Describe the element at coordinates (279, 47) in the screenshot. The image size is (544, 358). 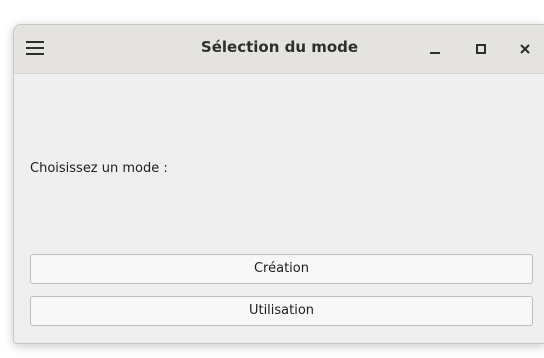
I see `window-title: Sélection du mode` at that location.